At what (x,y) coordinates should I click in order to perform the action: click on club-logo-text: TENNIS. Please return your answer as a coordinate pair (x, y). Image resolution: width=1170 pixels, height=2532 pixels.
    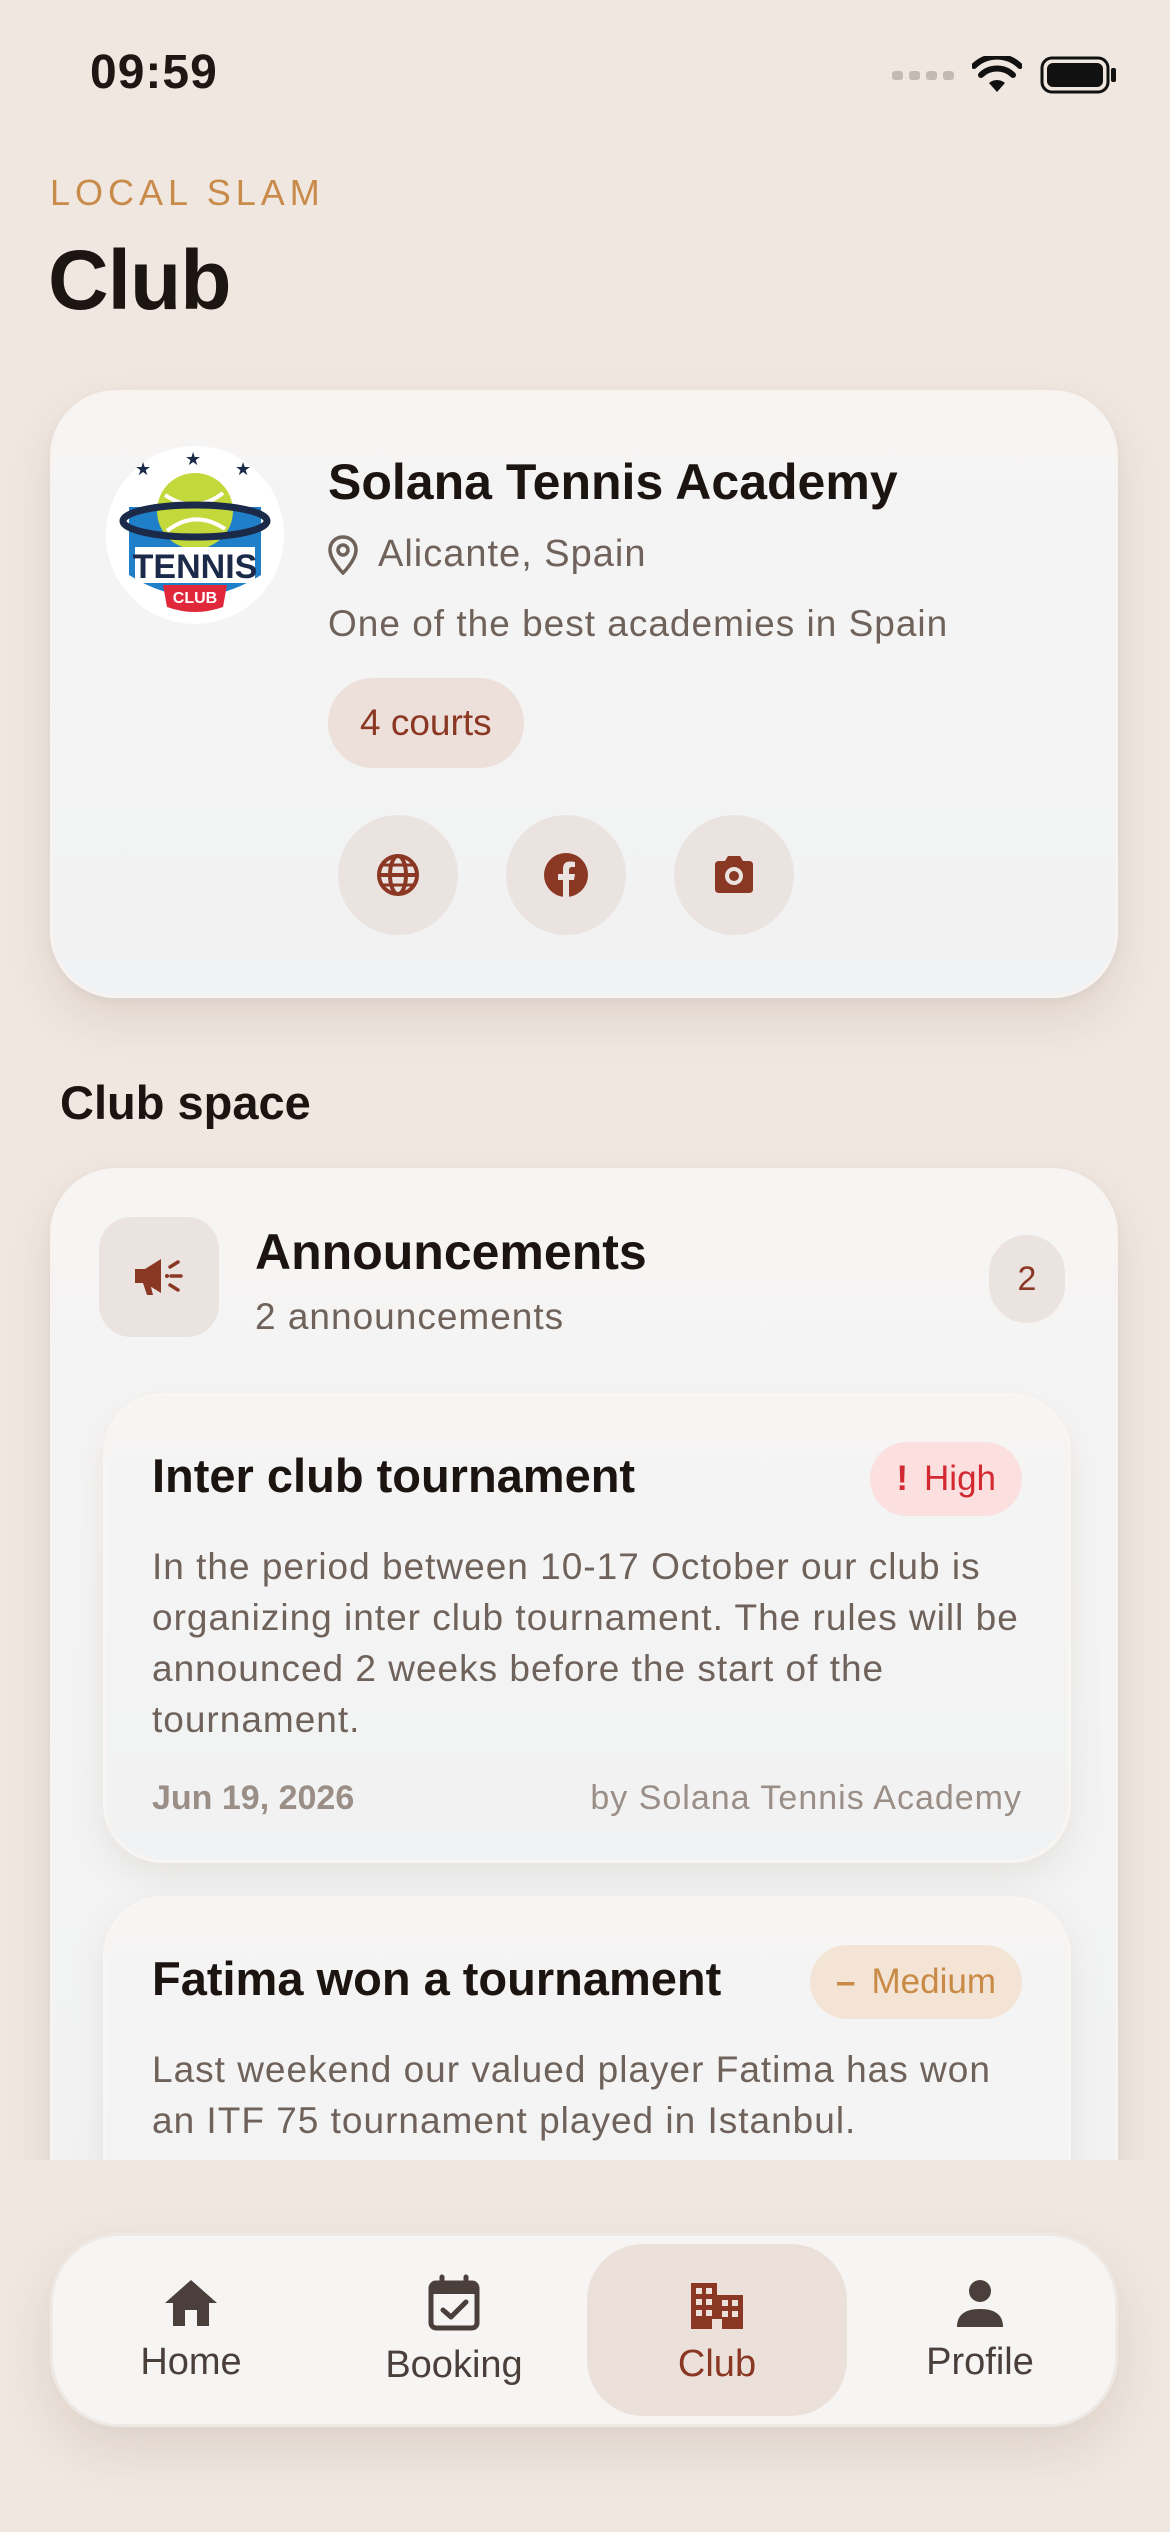
    Looking at the image, I should click on (195, 567).